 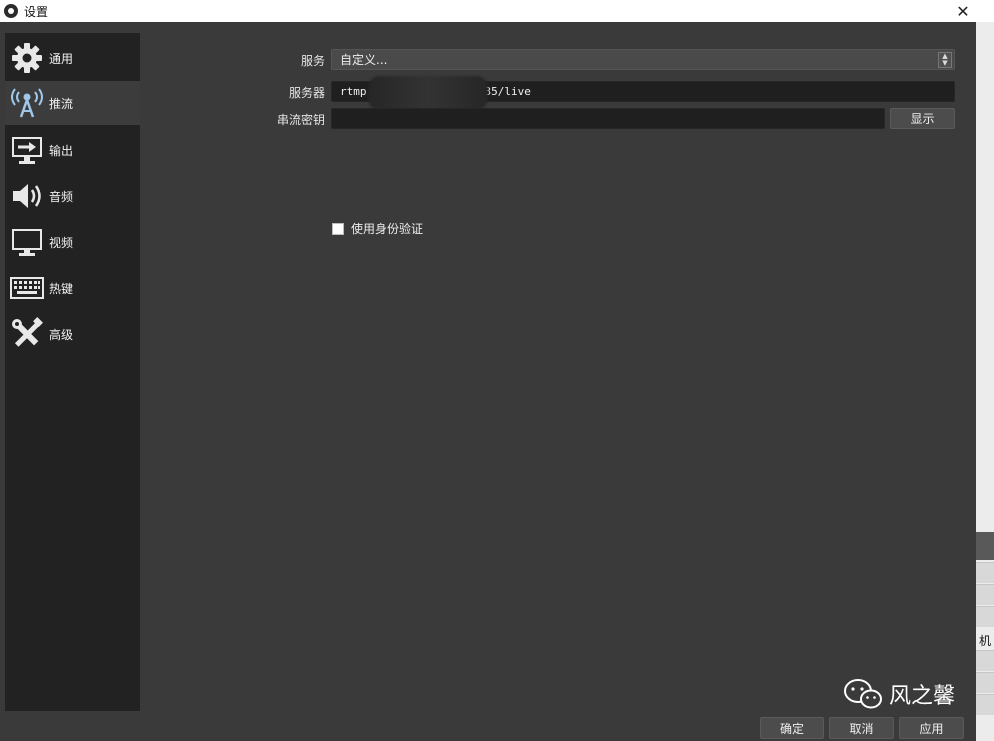 I want to click on auth-checkbox, so click(x=338, y=228).